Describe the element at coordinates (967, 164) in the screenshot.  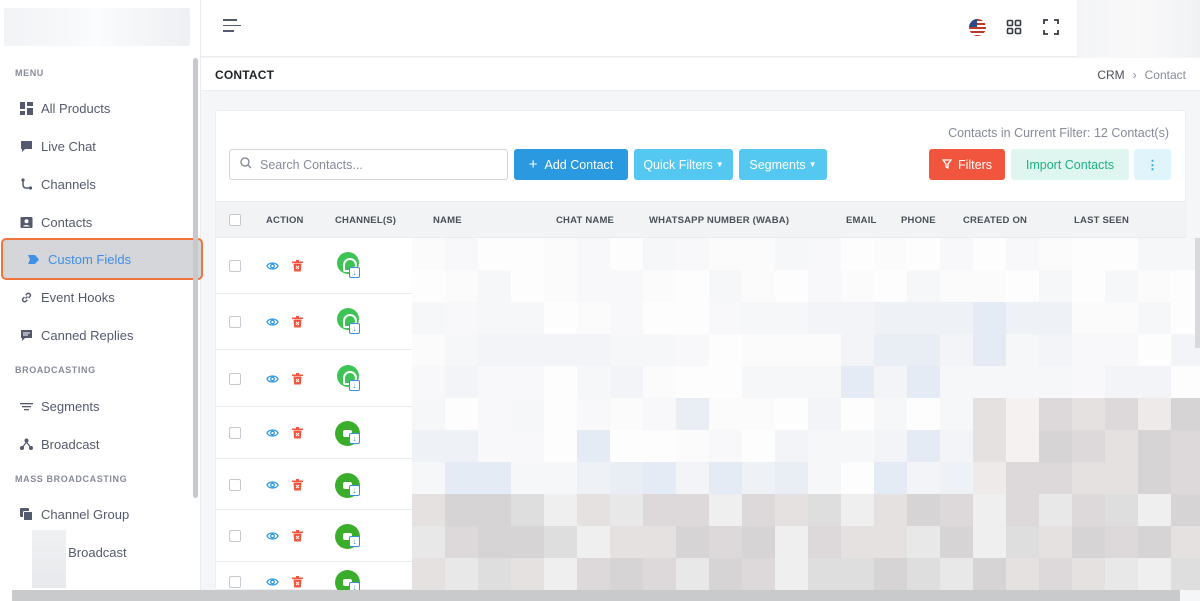
I see `filters-button: Filters` at that location.